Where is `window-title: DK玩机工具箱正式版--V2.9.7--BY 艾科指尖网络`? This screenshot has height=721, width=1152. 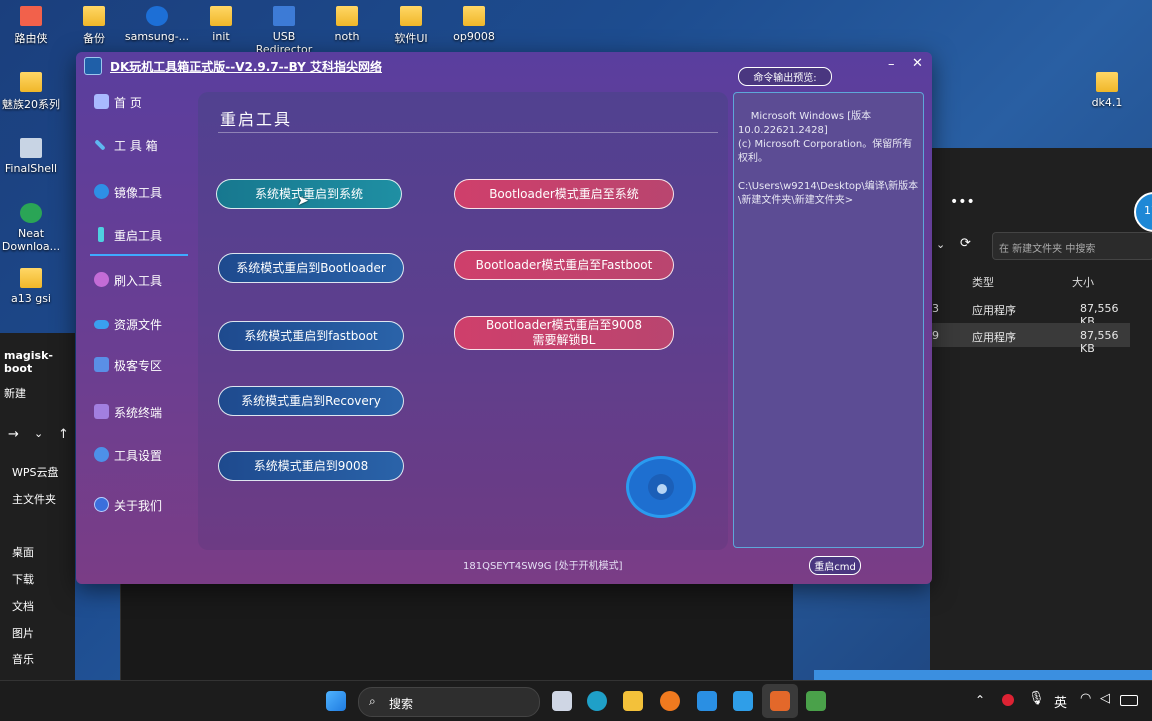
window-title: DK玩机工具箱正式版--V2.9.7--BY 艾科指尖网络 is located at coordinates (246, 67).